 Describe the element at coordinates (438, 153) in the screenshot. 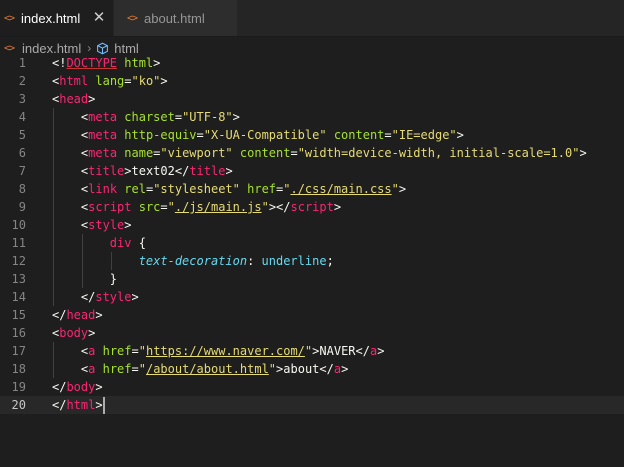

I see `code-token: "width=device-width, initial-scale=1.0"` at that location.